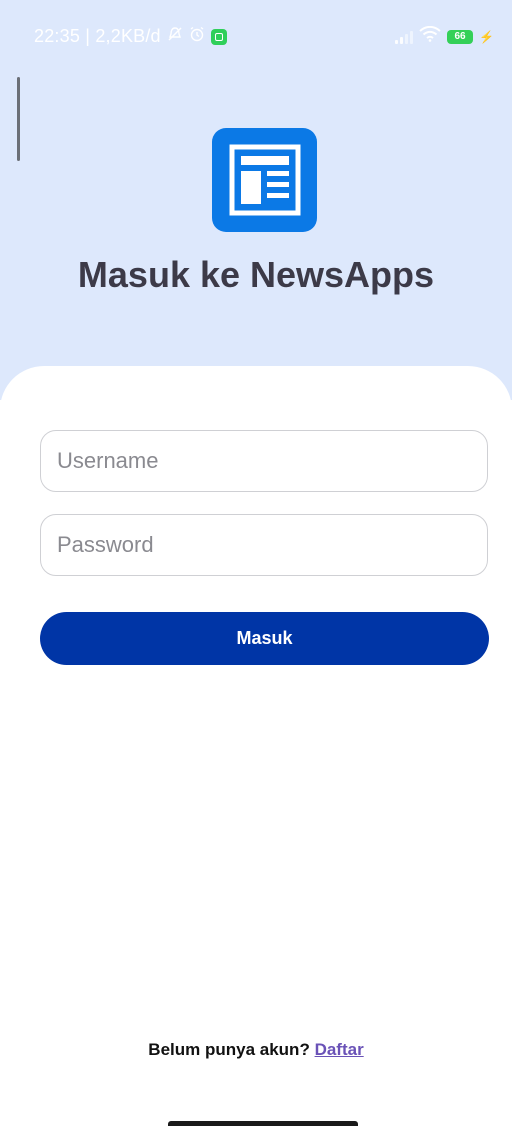  Describe the element at coordinates (264, 638) in the screenshot. I see `login-button: Masuk` at that location.